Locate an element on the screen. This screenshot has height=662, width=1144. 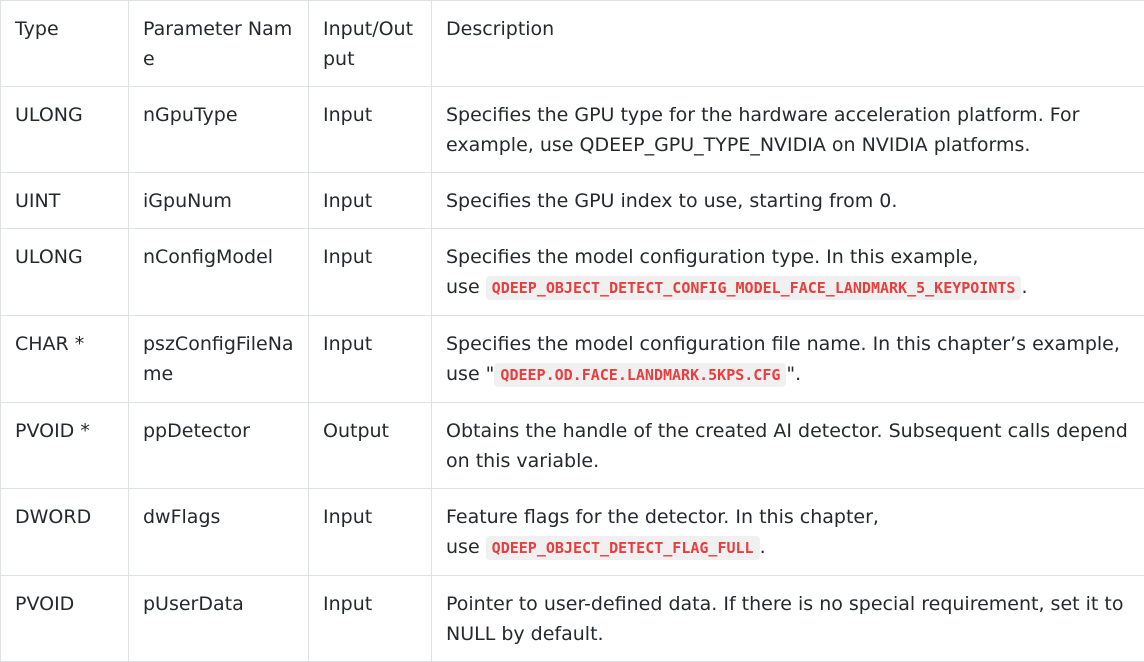
cell-parameter-name: dwFlags is located at coordinates (219, 532).